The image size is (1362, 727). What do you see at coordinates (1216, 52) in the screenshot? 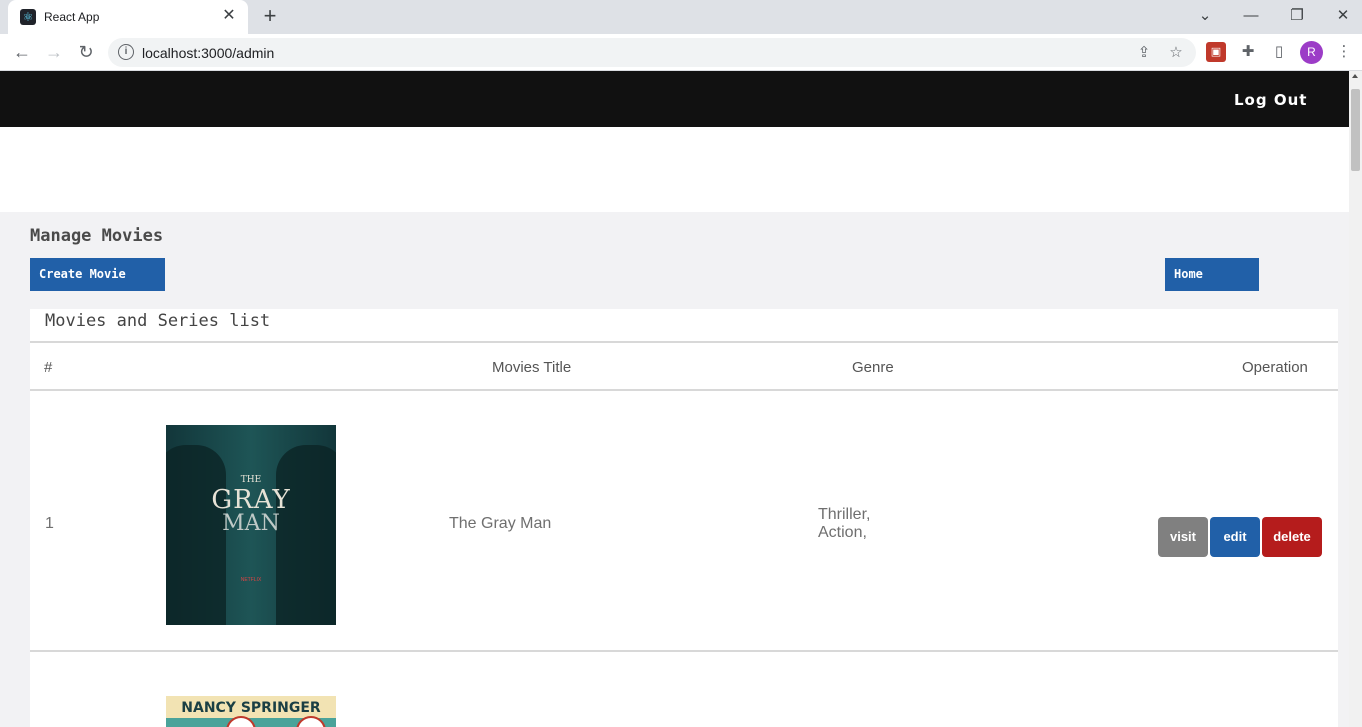
I see `extension-icon: ▣` at bounding box center [1216, 52].